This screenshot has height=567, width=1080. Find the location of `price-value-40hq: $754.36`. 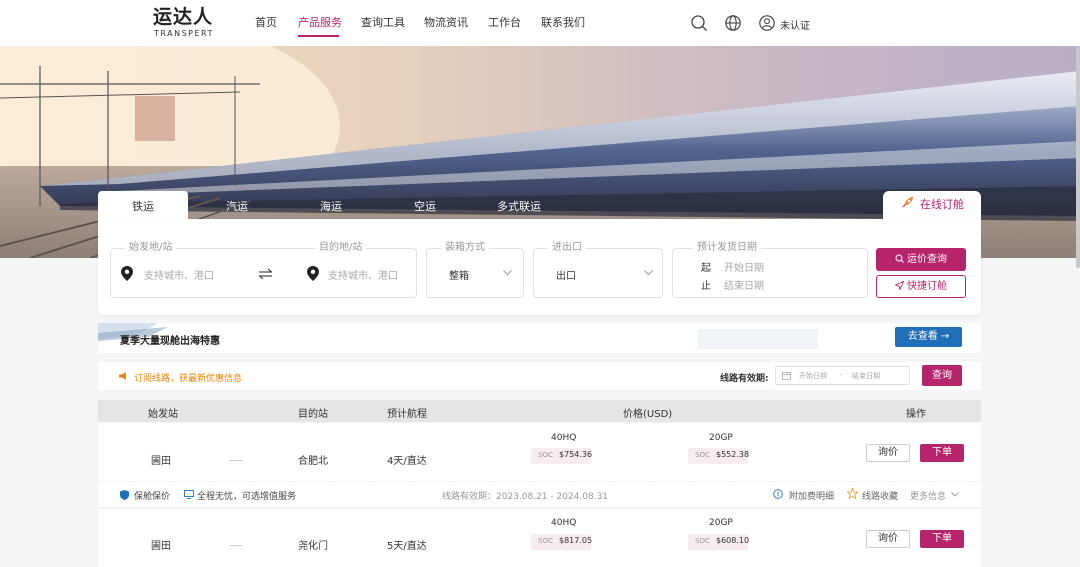

price-value-40hq: $754.36 is located at coordinates (576, 454).